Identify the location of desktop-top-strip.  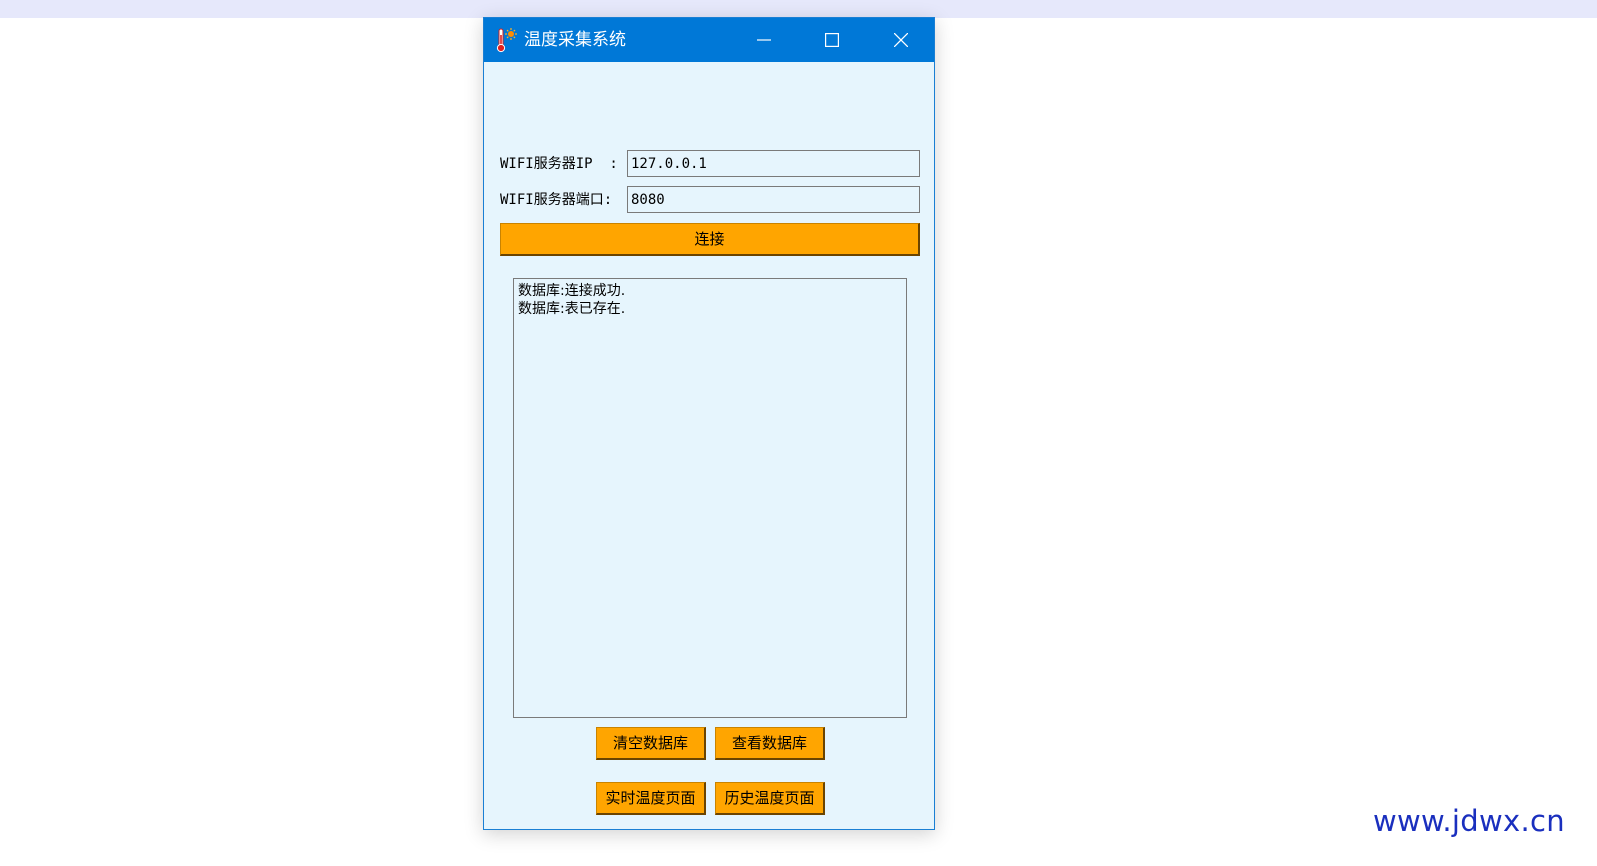
(798, 9).